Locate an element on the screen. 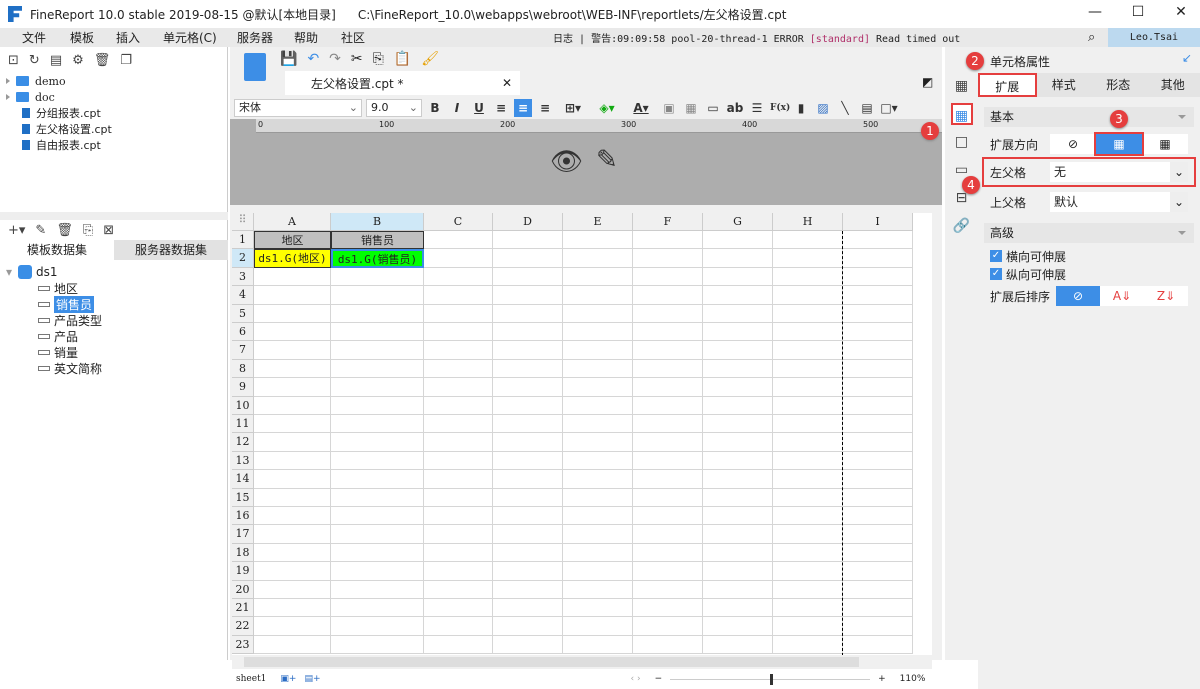 The height and width of the screenshot is (689, 1200). tab-other: 其他 is located at coordinates (1173, 85).